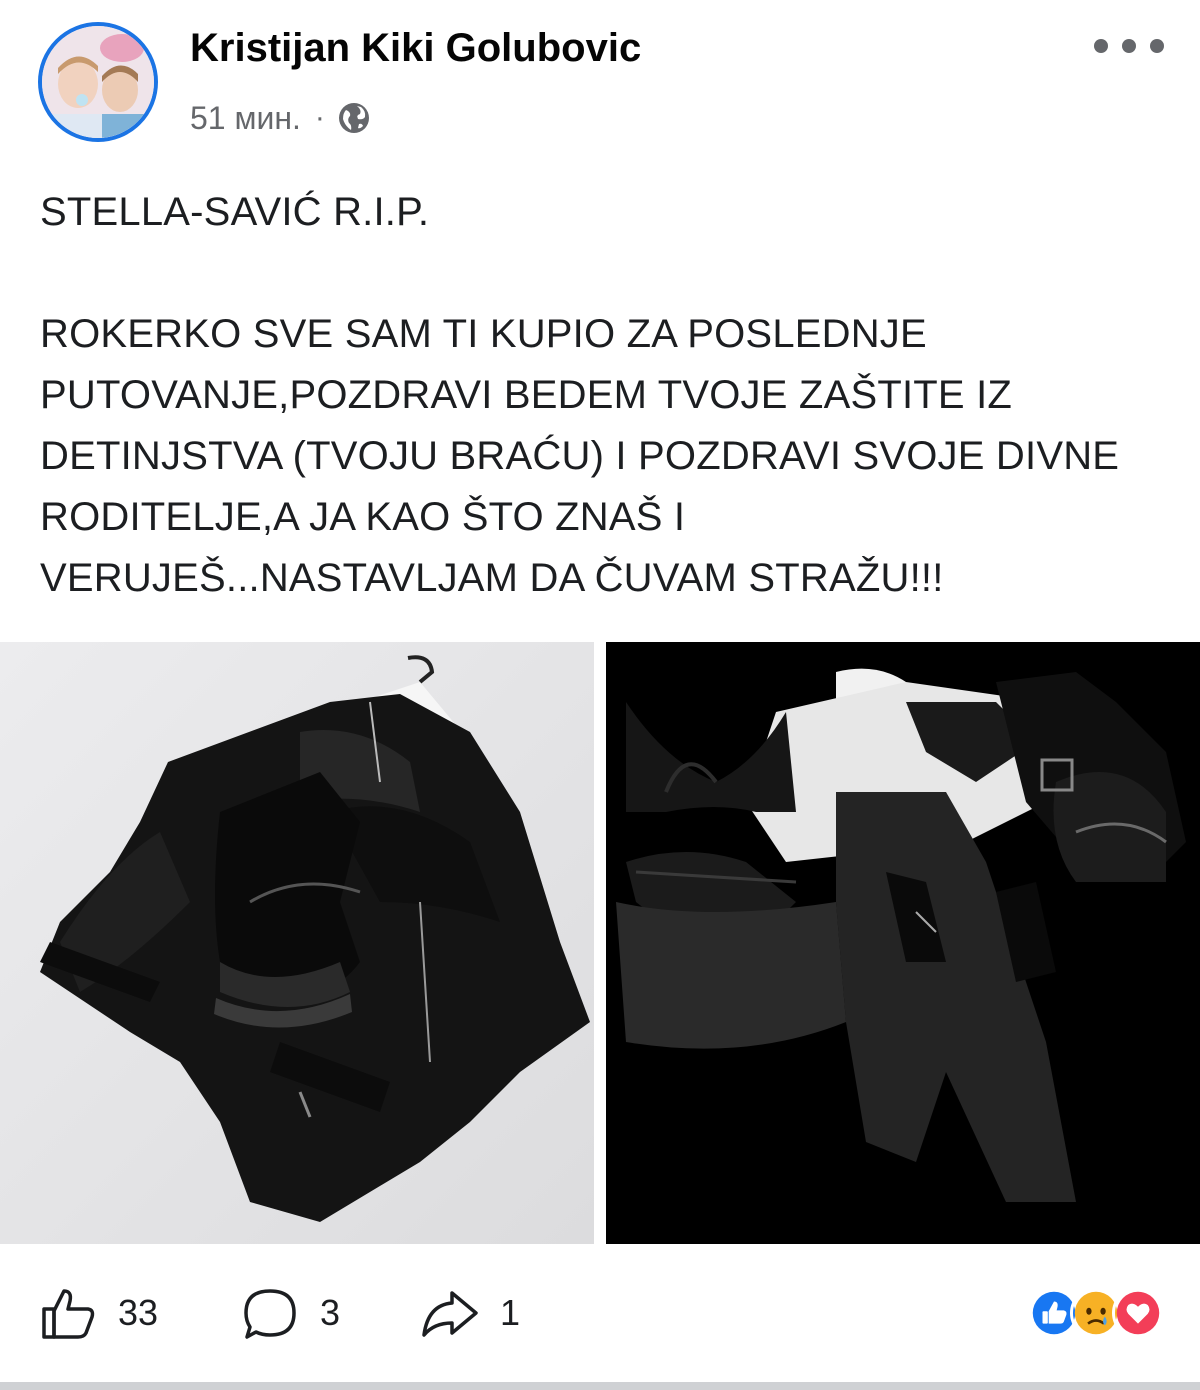 The width and height of the screenshot is (1200, 1390). Describe the element at coordinates (600, 1313) in the screenshot. I see `post-actions-bar: 33 3 1` at that location.